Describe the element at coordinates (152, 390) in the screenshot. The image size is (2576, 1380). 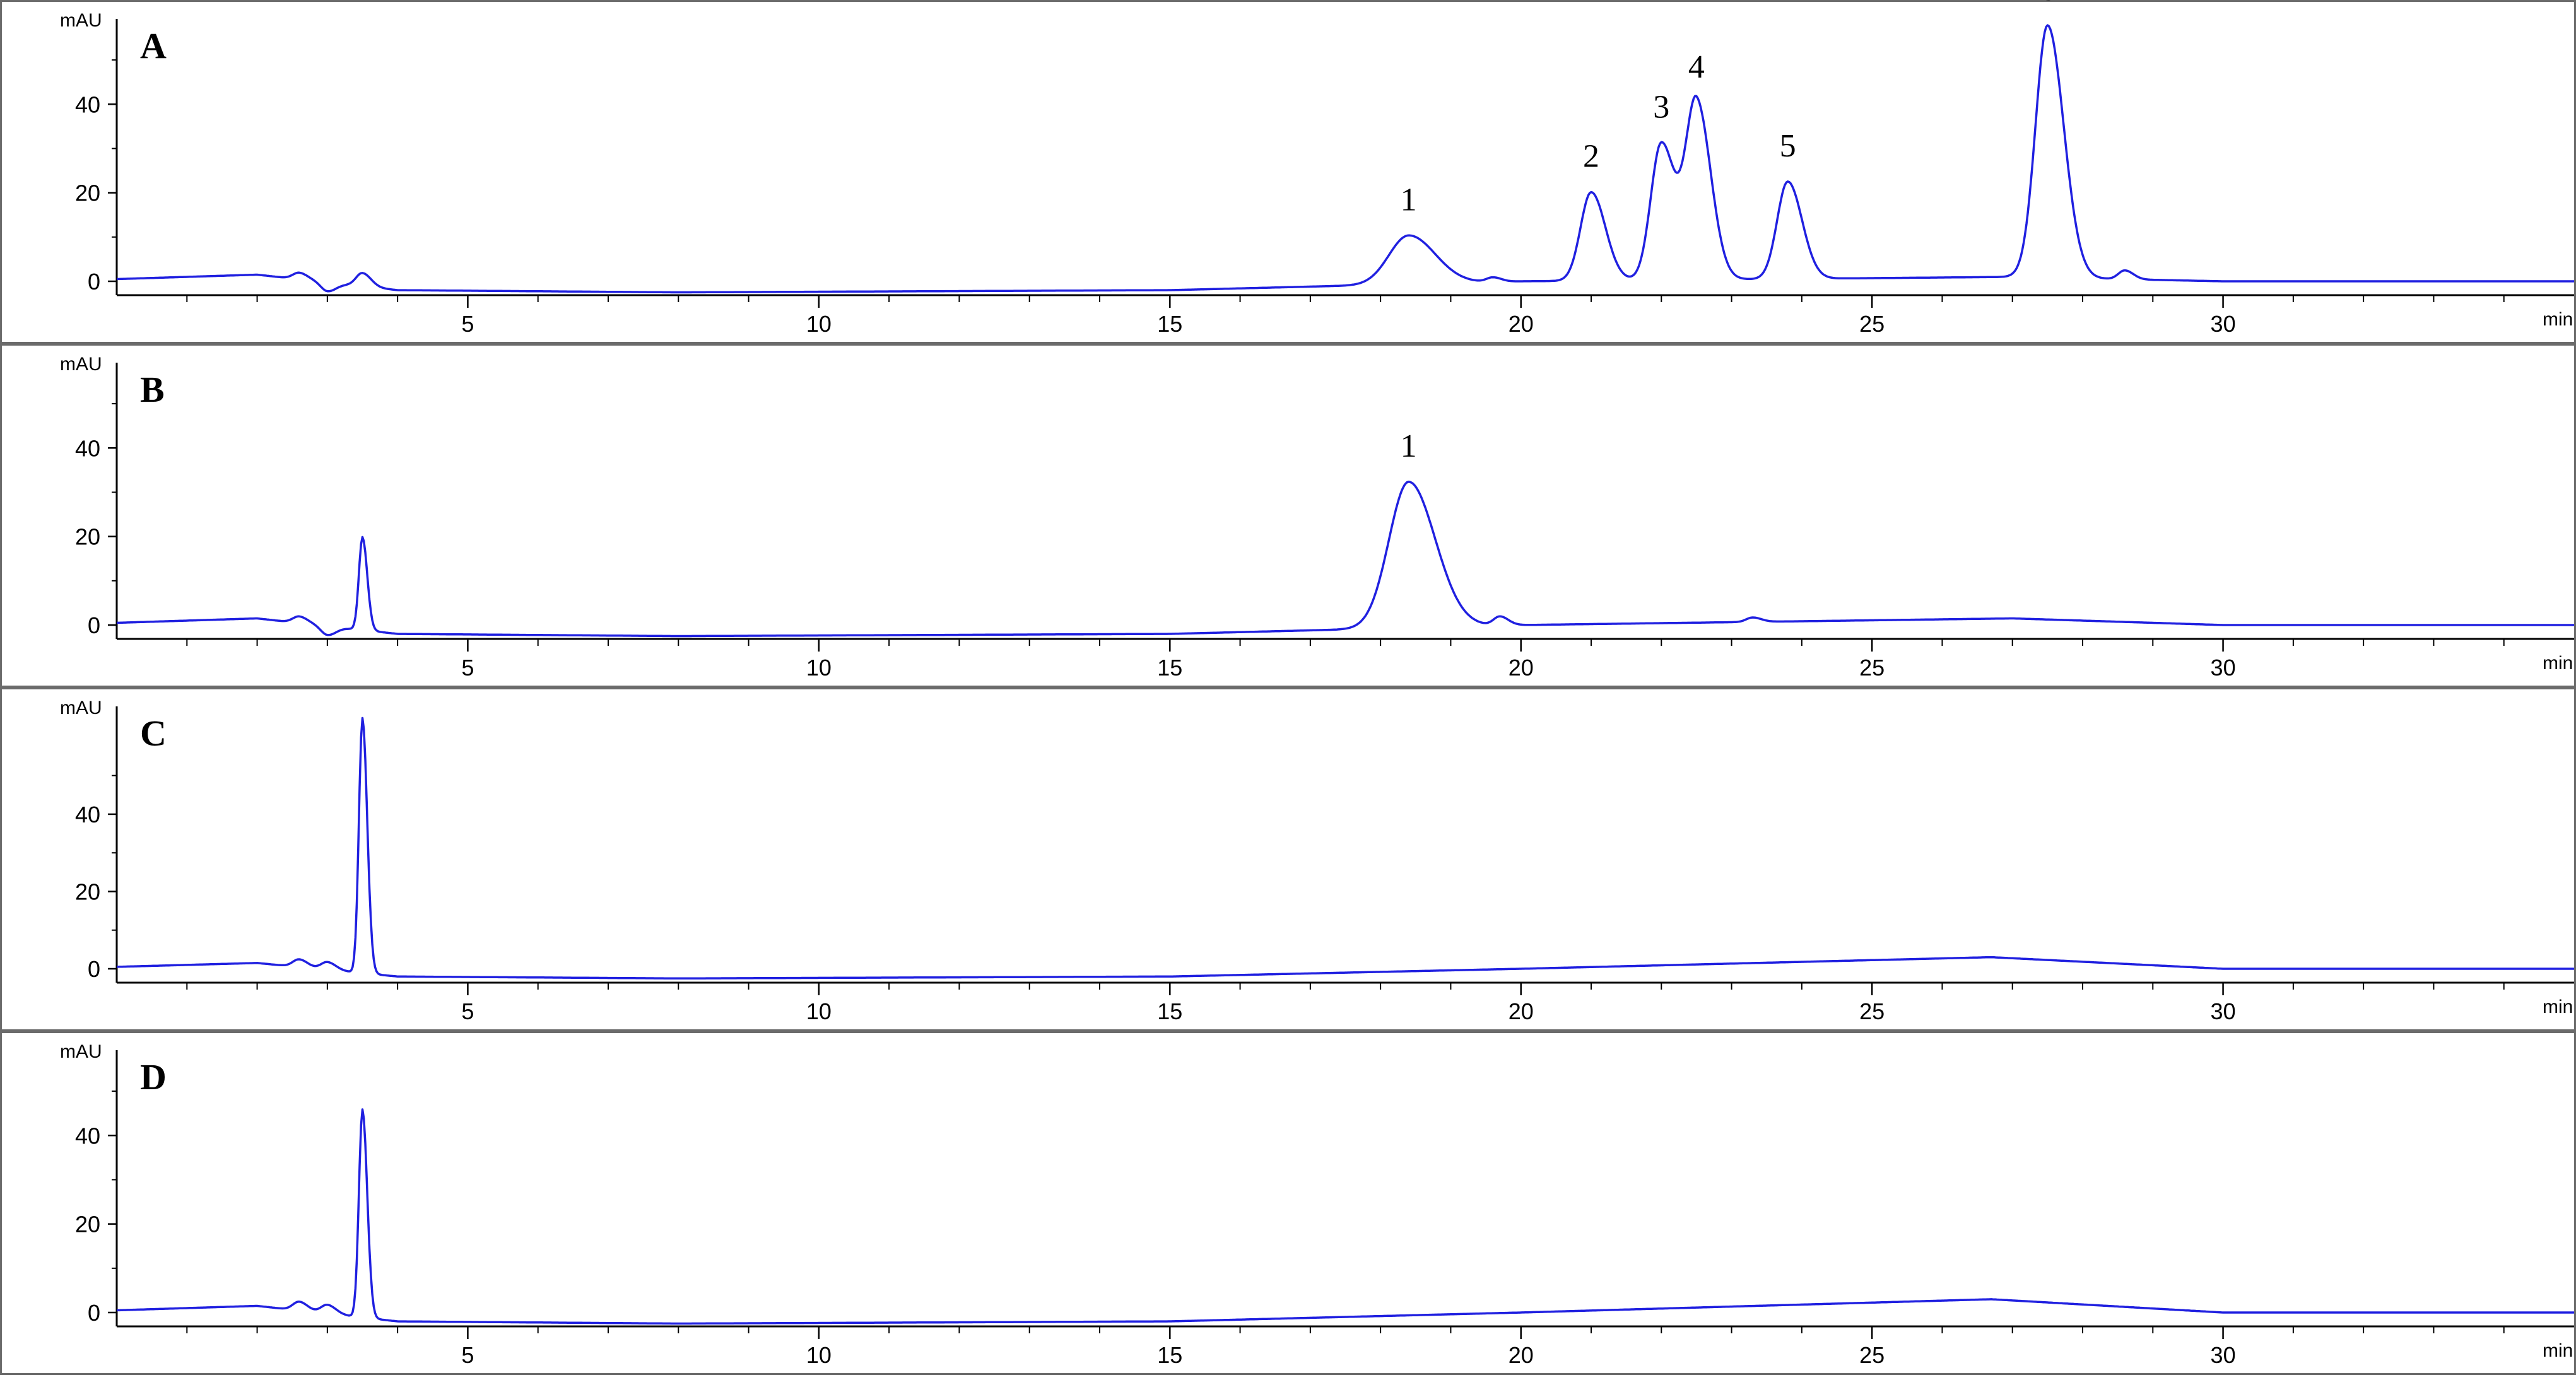
I see `panel-label: B` at that location.